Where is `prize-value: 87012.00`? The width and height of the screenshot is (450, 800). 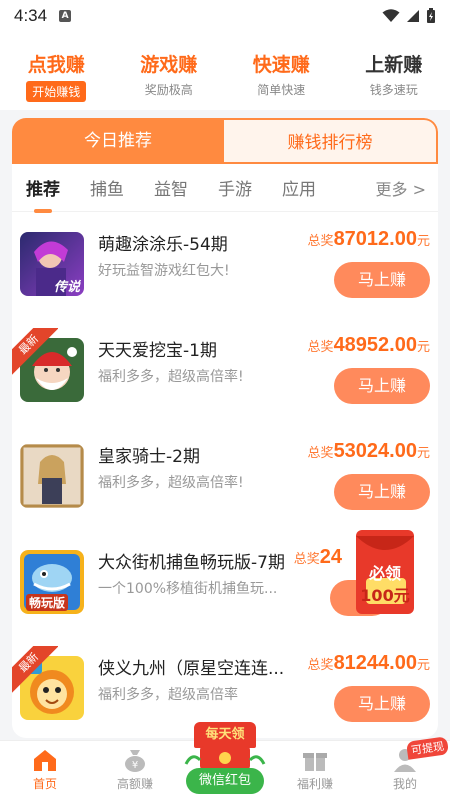 prize-value: 87012.00 is located at coordinates (375, 239).